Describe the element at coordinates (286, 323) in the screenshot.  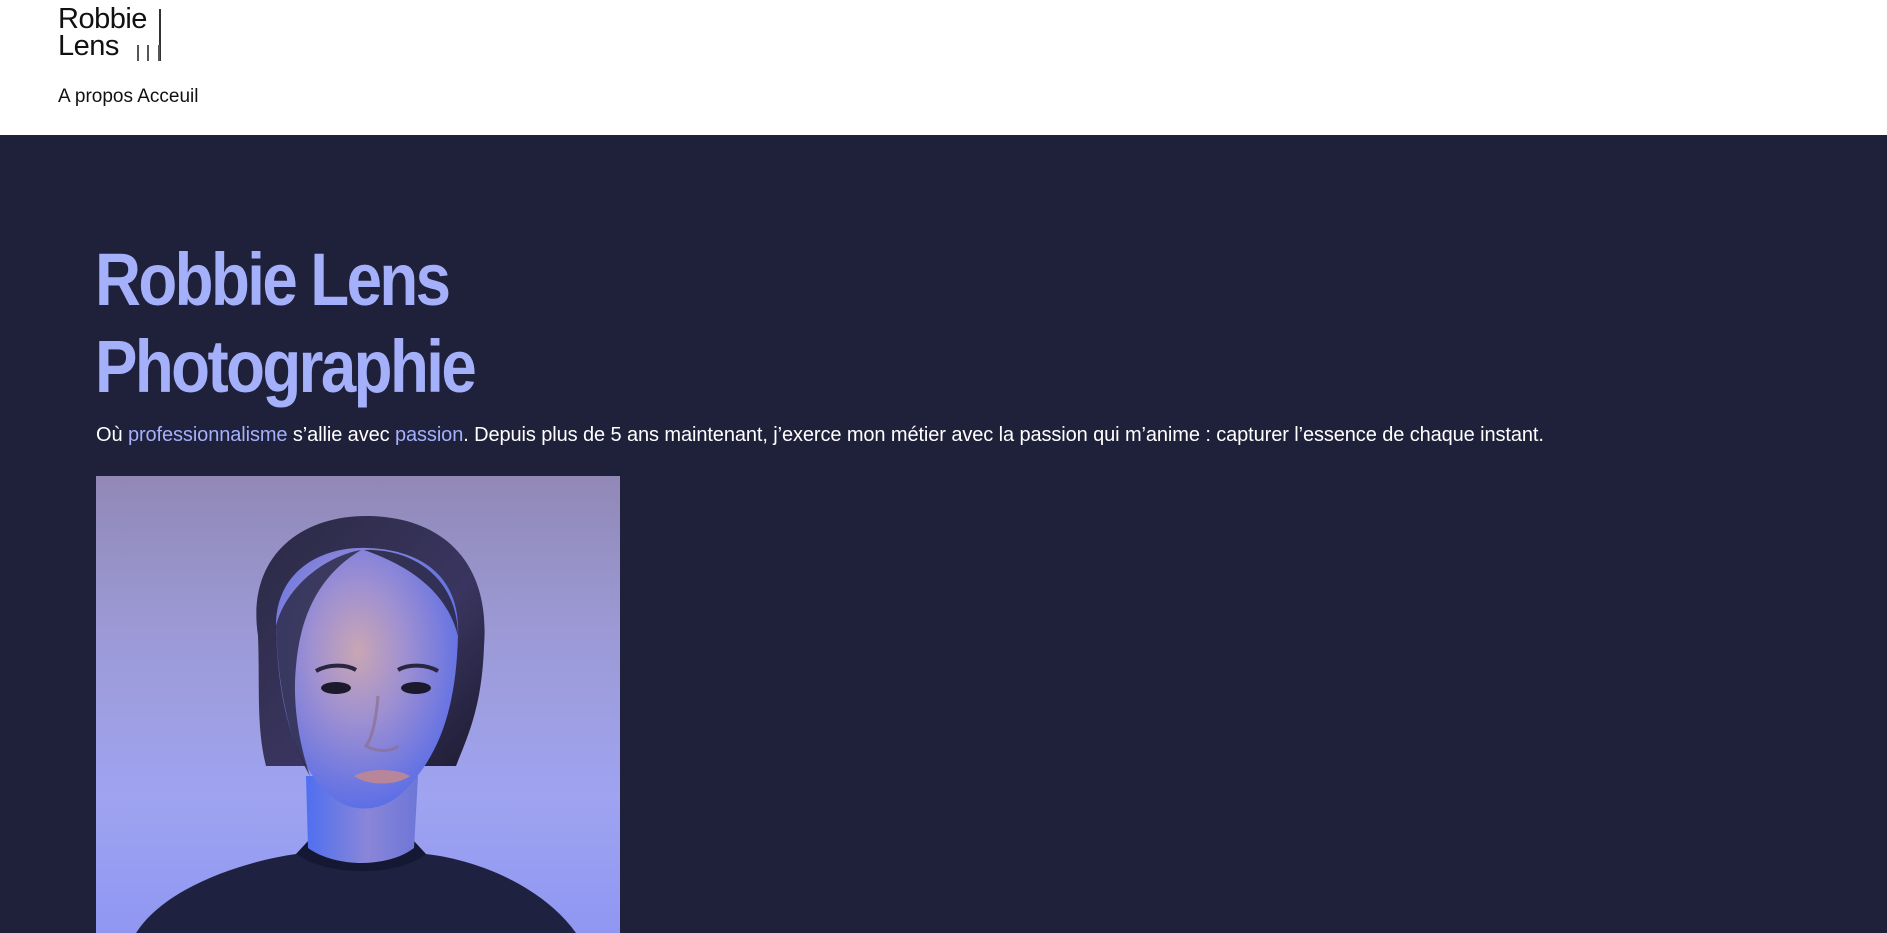
I see `hero-title: Robbie Lens Photographie` at that location.